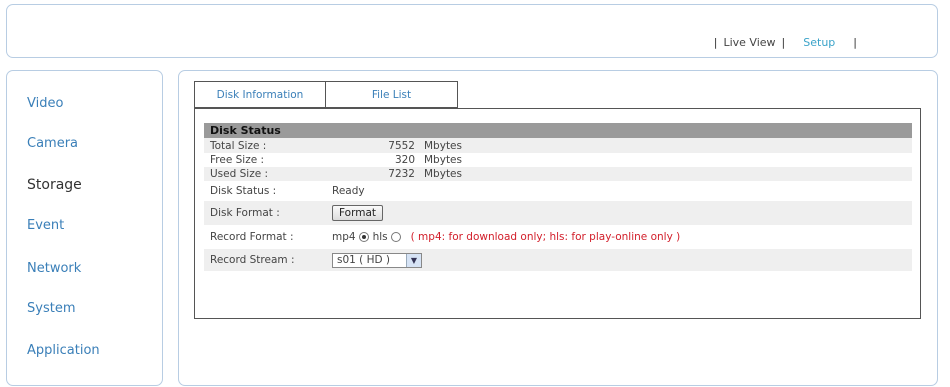 The image size is (950, 387). What do you see at coordinates (443, 145) in the screenshot?
I see `total-size-unit: Mbytes` at bounding box center [443, 145].